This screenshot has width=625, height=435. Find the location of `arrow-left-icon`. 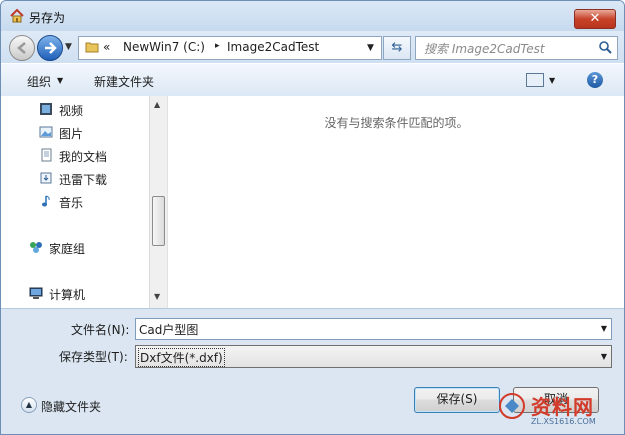

arrow-left-icon is located at coordinates (21, 48).